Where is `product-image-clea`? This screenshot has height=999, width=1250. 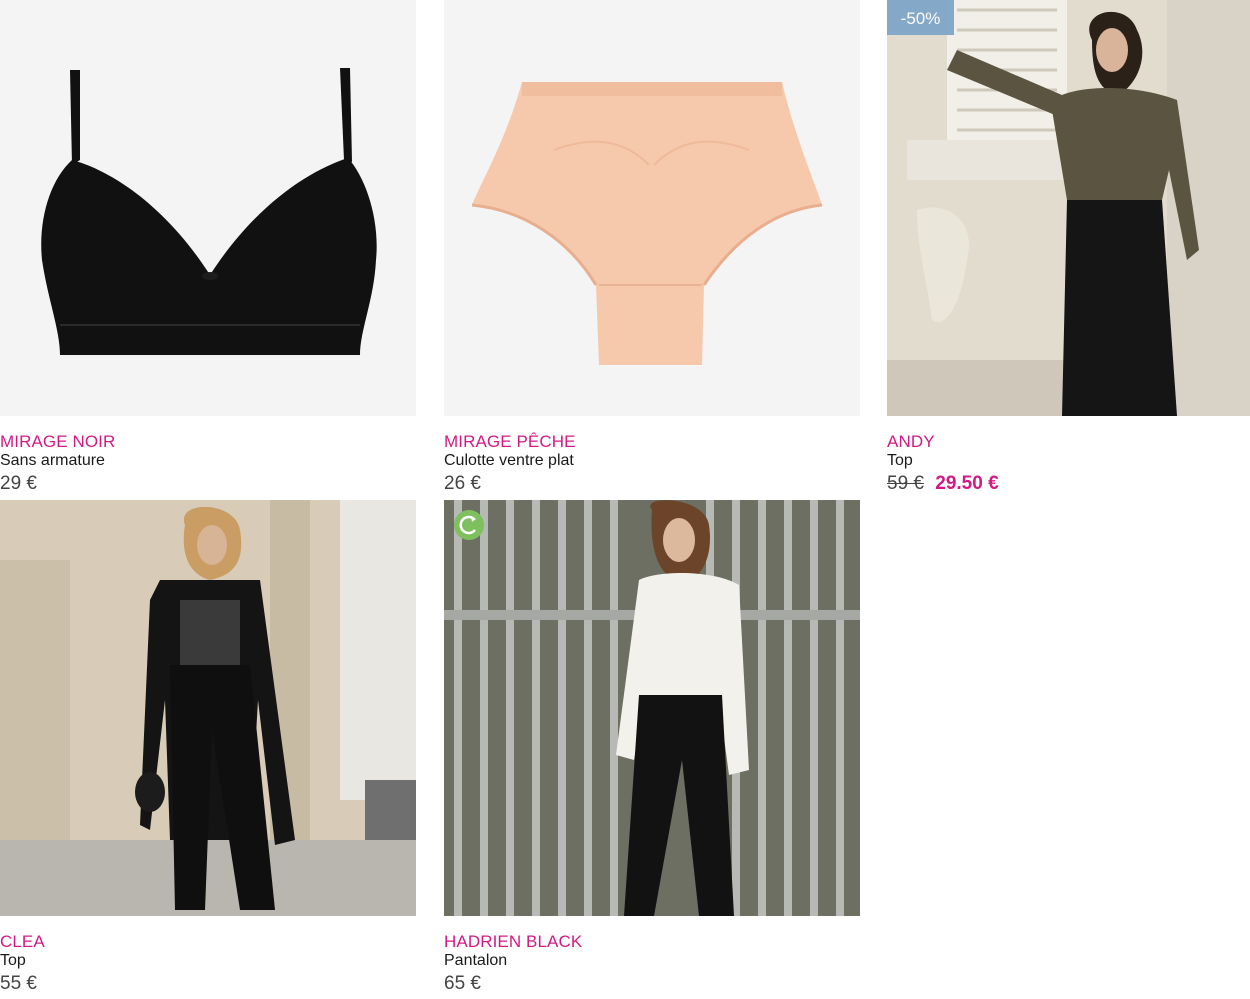 product-image-clea is located at coordinates (208, 708).